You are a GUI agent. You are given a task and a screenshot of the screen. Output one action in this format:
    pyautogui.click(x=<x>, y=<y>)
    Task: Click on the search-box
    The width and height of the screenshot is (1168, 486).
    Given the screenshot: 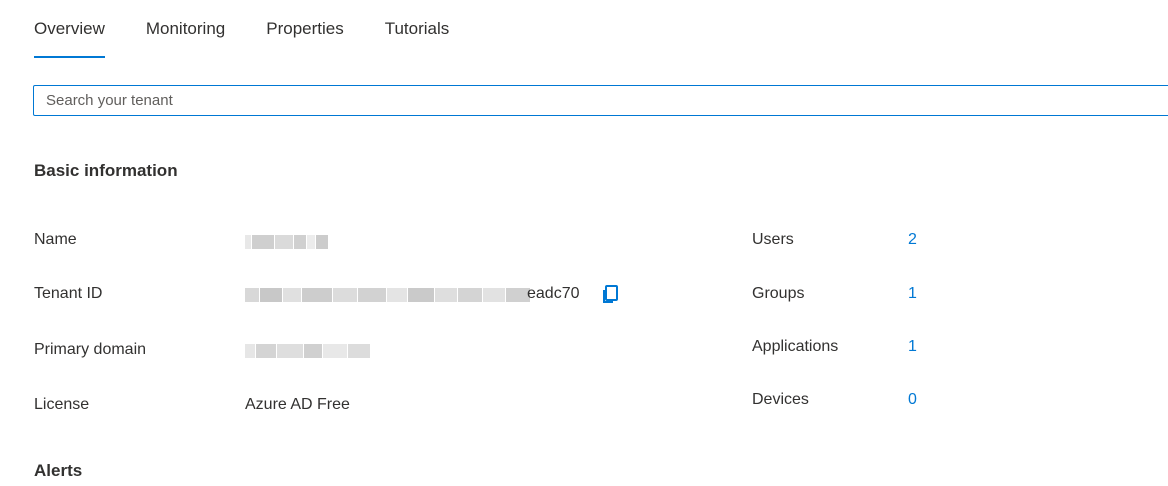 What is the action you would take?
    pyautogui.click(x=600, y=100)
    